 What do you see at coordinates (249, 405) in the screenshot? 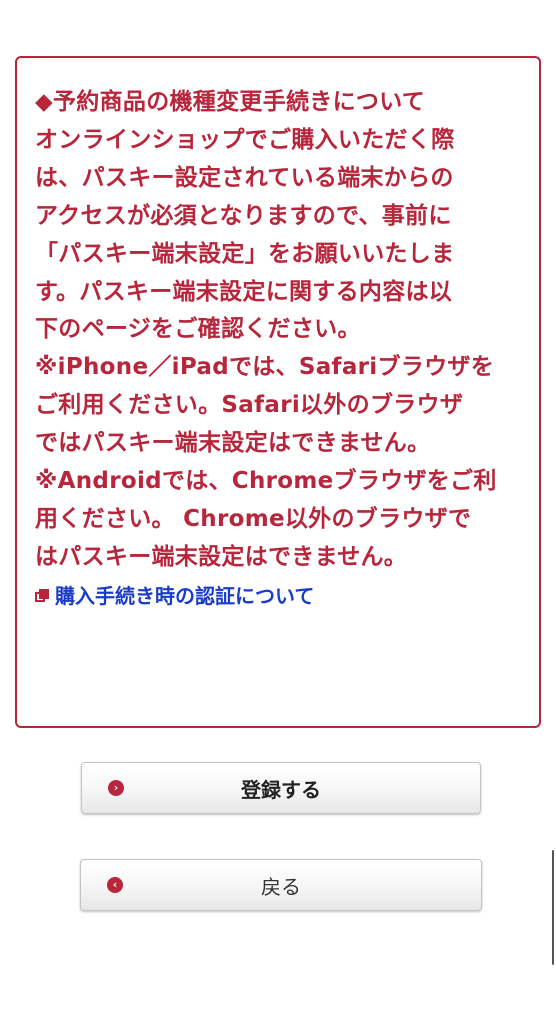
I see `notice-line: ご利用ください。Safari以外のブラウザ` at bounding box center [249, 405].